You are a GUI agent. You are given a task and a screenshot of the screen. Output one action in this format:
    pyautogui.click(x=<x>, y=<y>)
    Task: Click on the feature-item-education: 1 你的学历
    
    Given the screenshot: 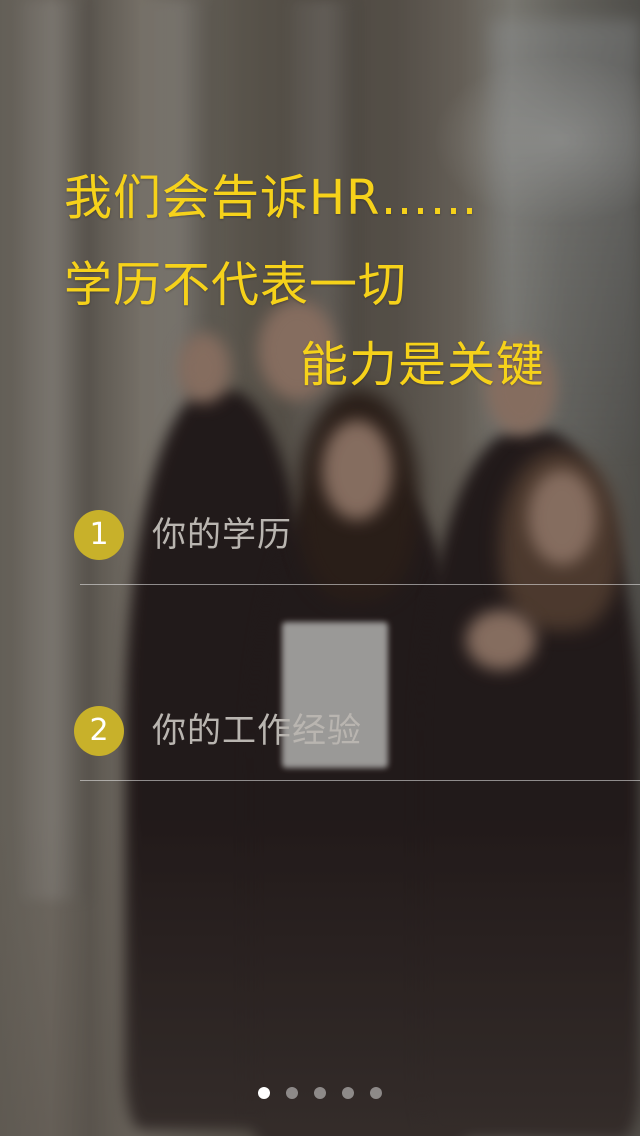 What is the action you would take?
    pyautogui.click(x=320, y=535)
    